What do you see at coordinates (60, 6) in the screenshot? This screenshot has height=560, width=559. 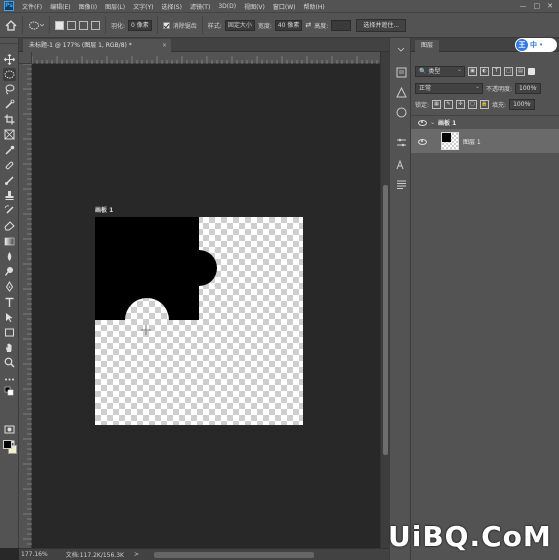 I see `menu-edit: 编辑(E)` at bounding box center [60, 6].